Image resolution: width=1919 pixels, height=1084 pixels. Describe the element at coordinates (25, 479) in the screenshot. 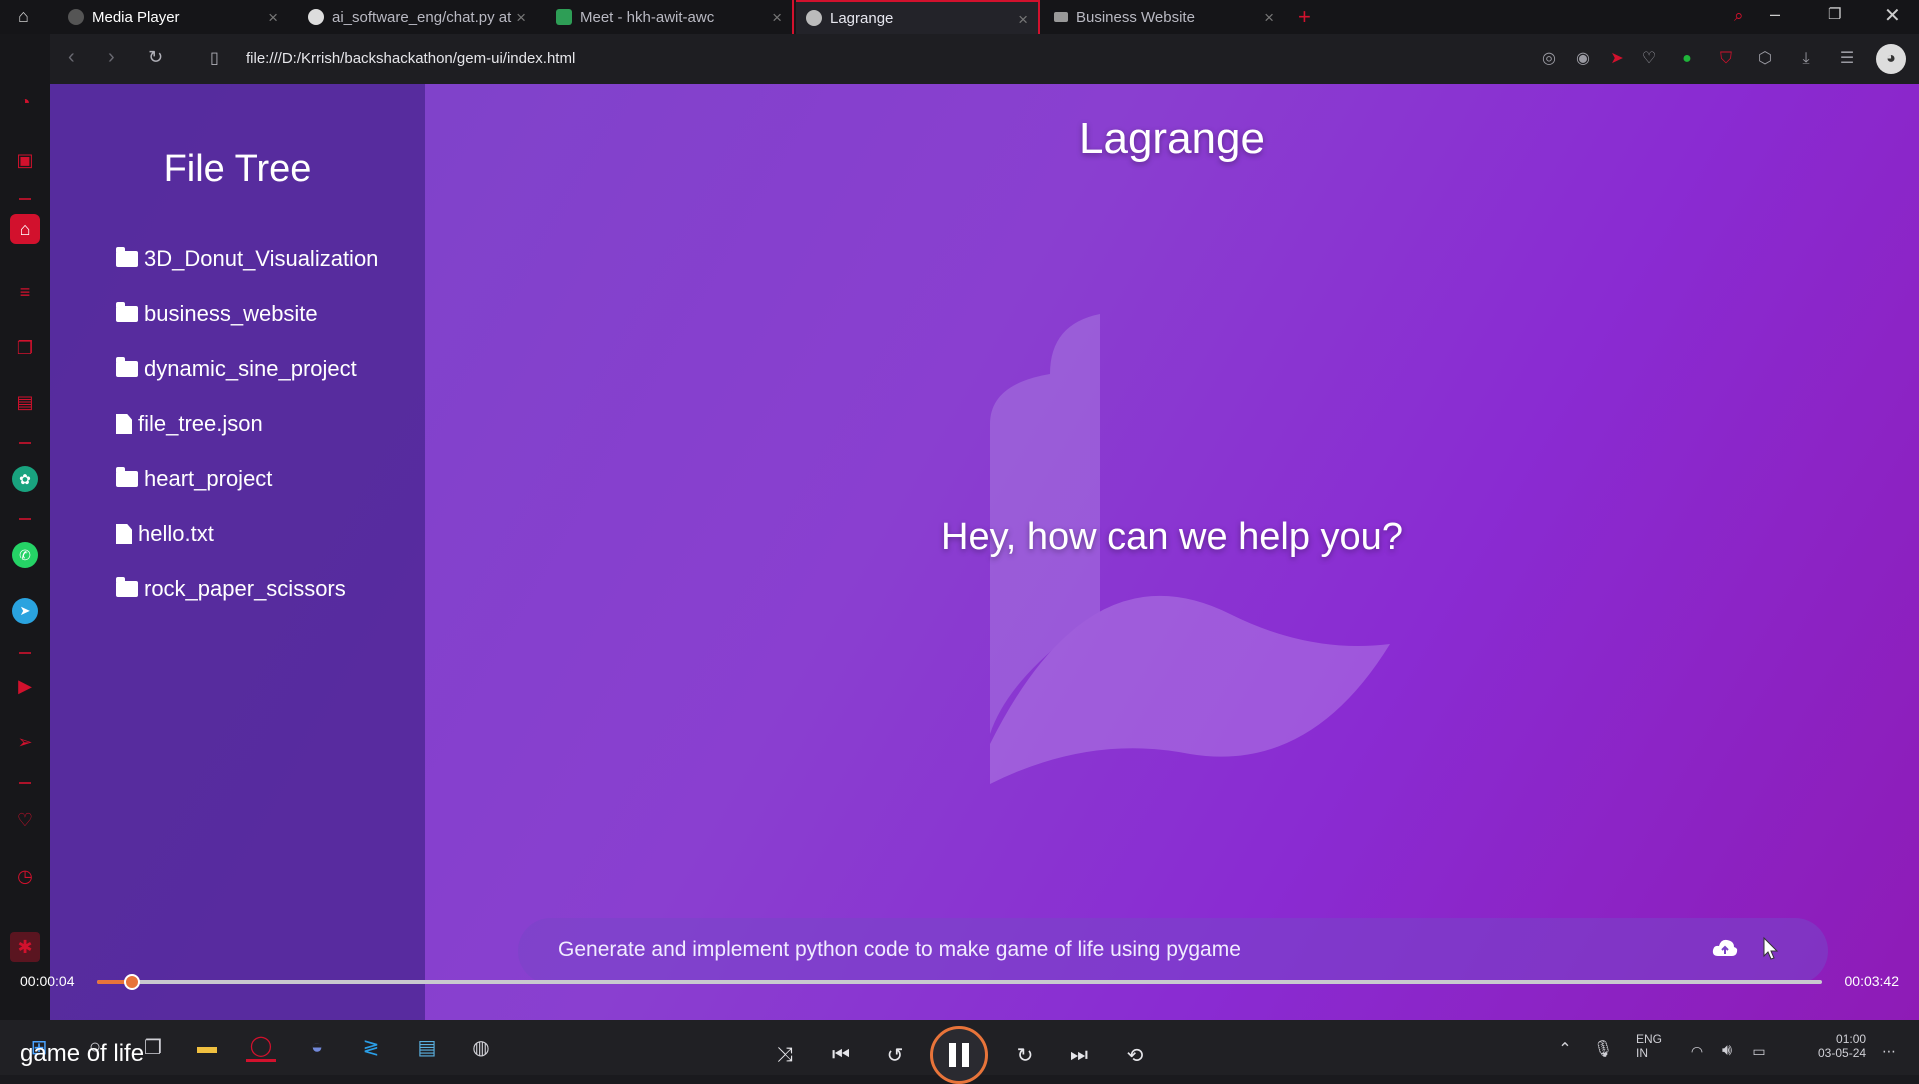

I see `chatgpt-icon: ✿` at that location.